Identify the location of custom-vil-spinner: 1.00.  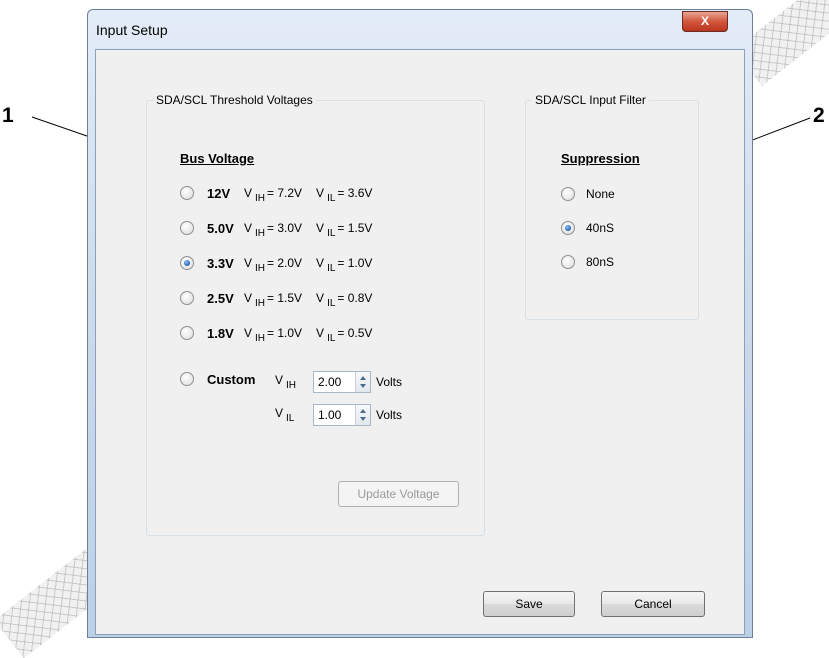
(342, 415).